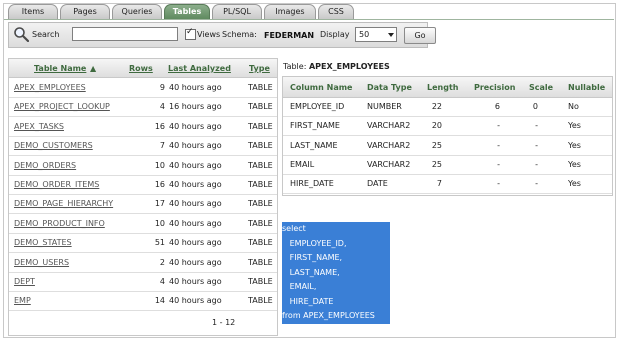 This screenshot has height=341, width=619. What do you see at coordinates (143, 88) in the screenshot?
I see `table-row: APEX_EMPLOYEES 9 40 hours ago TABLE` at bounding box center [143, 88].